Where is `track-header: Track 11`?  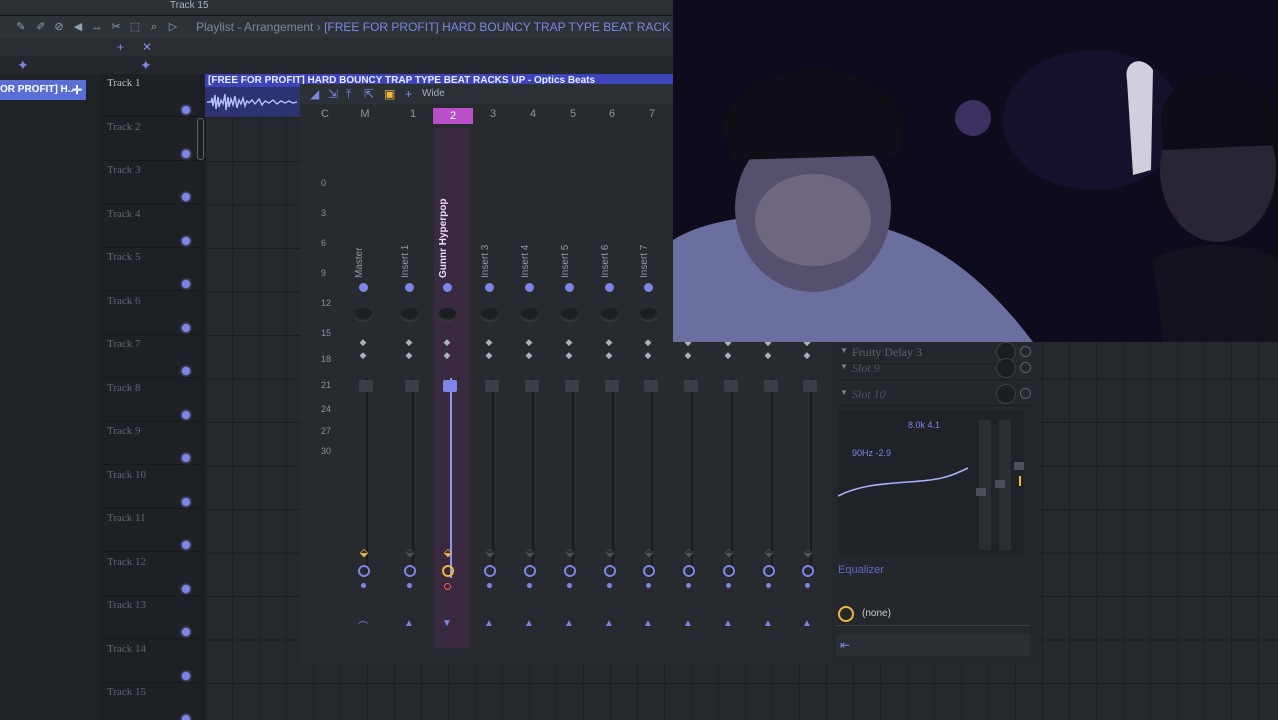 track-header: Track 11 is located at coordinates (150, 530).